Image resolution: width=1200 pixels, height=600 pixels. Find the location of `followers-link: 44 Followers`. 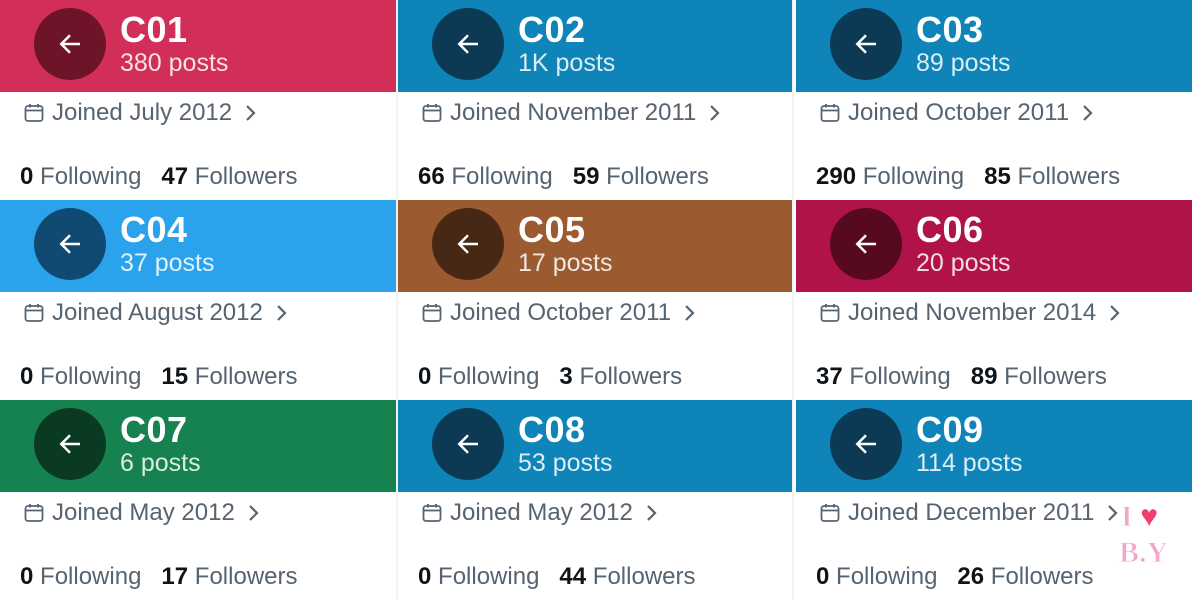

followers-link: 44 Followers is located at coordinates (627, 577).